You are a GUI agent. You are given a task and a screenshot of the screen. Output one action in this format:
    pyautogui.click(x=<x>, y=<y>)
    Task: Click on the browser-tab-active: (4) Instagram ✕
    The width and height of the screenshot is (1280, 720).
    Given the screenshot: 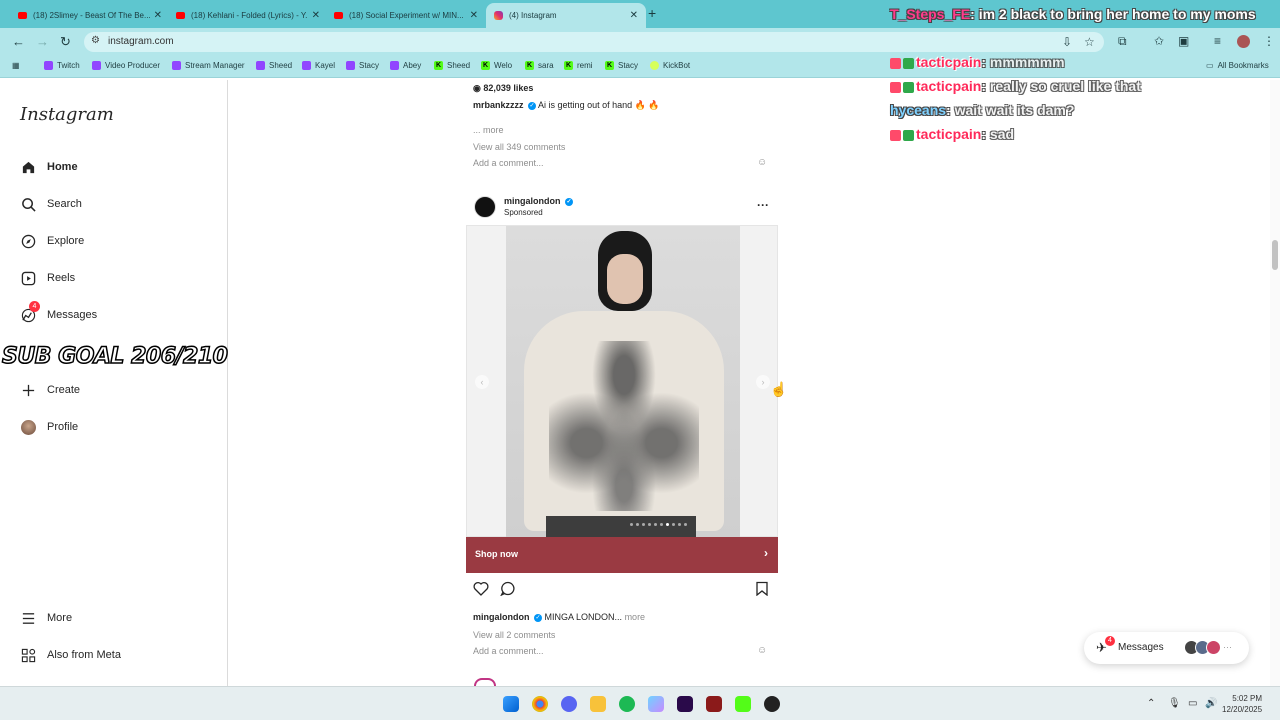 What is the action you would take?
    pyautogui.click(x=566, y=15)
    